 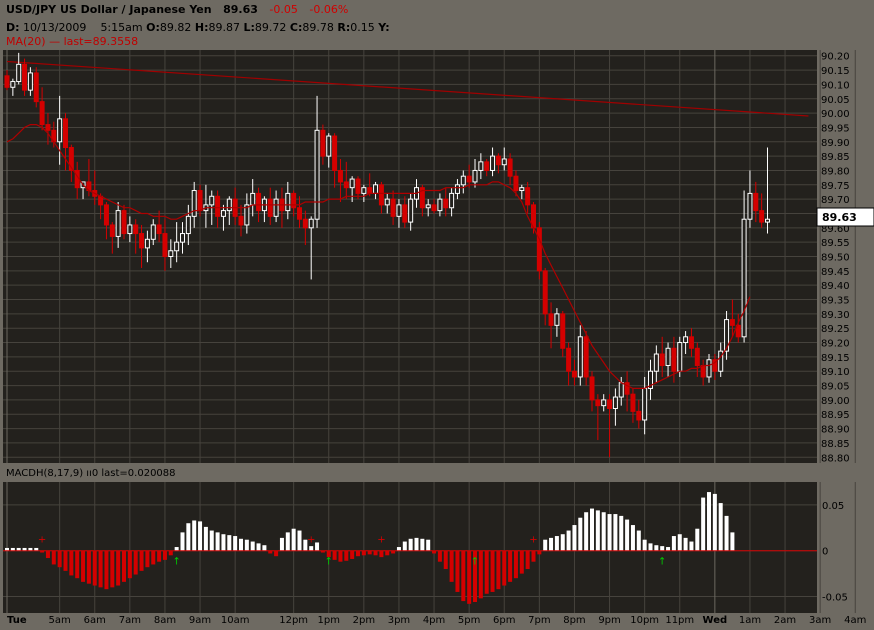 What do you see at coordinates (835, 85) in the screenshot?
I see `price-tick-label: 90.10` at bounding box center [835, 85].